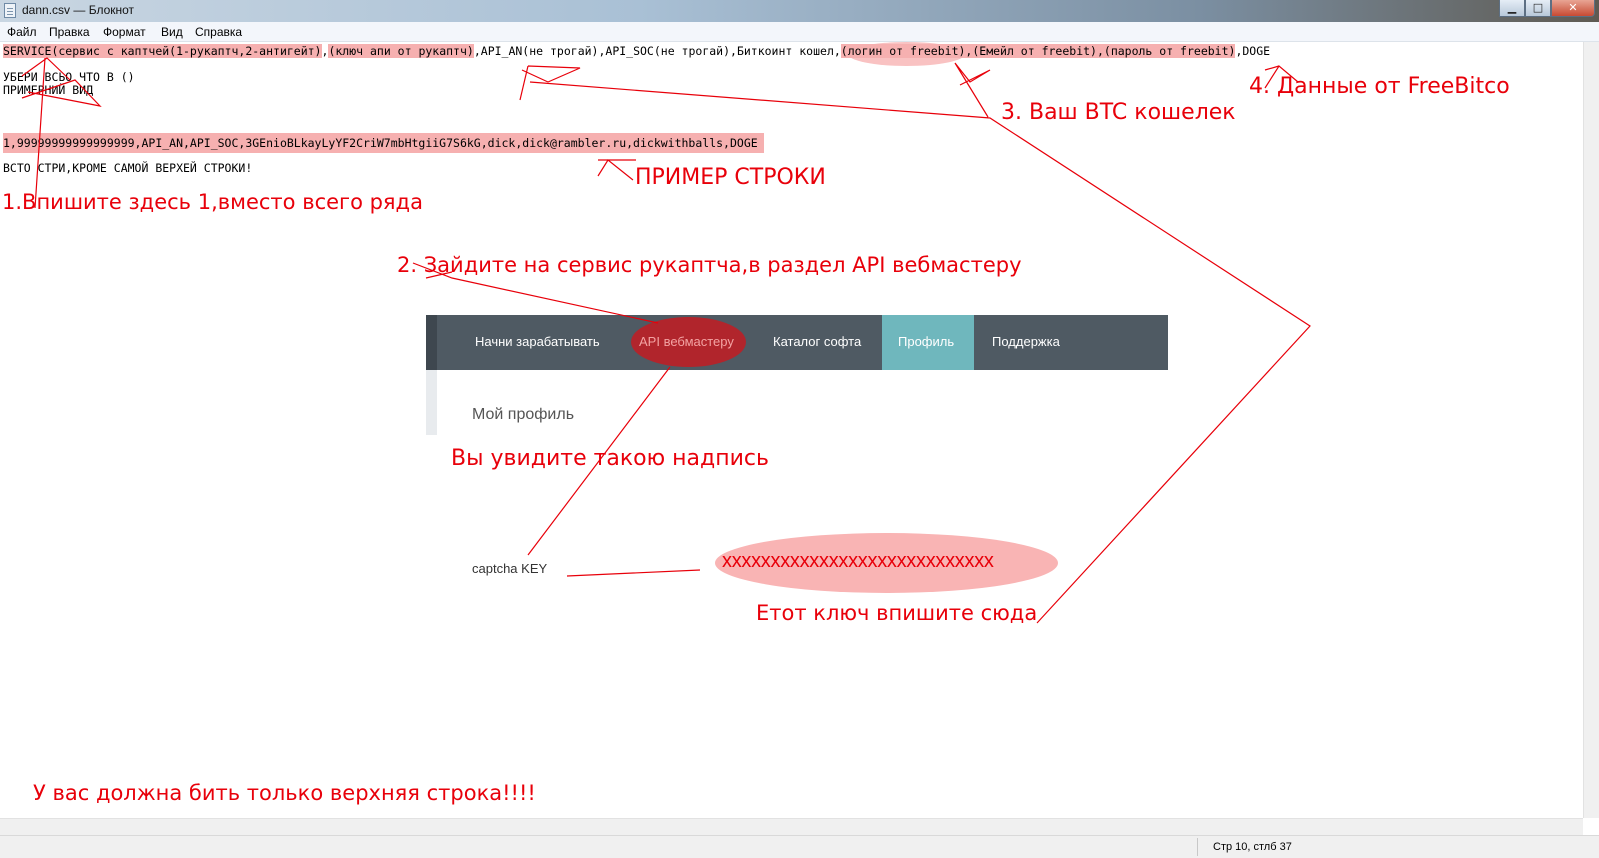  What do you see at coordinates (1197, 847) in the screenshot?
I see `status-separator` at bounding box center [1197, 847].